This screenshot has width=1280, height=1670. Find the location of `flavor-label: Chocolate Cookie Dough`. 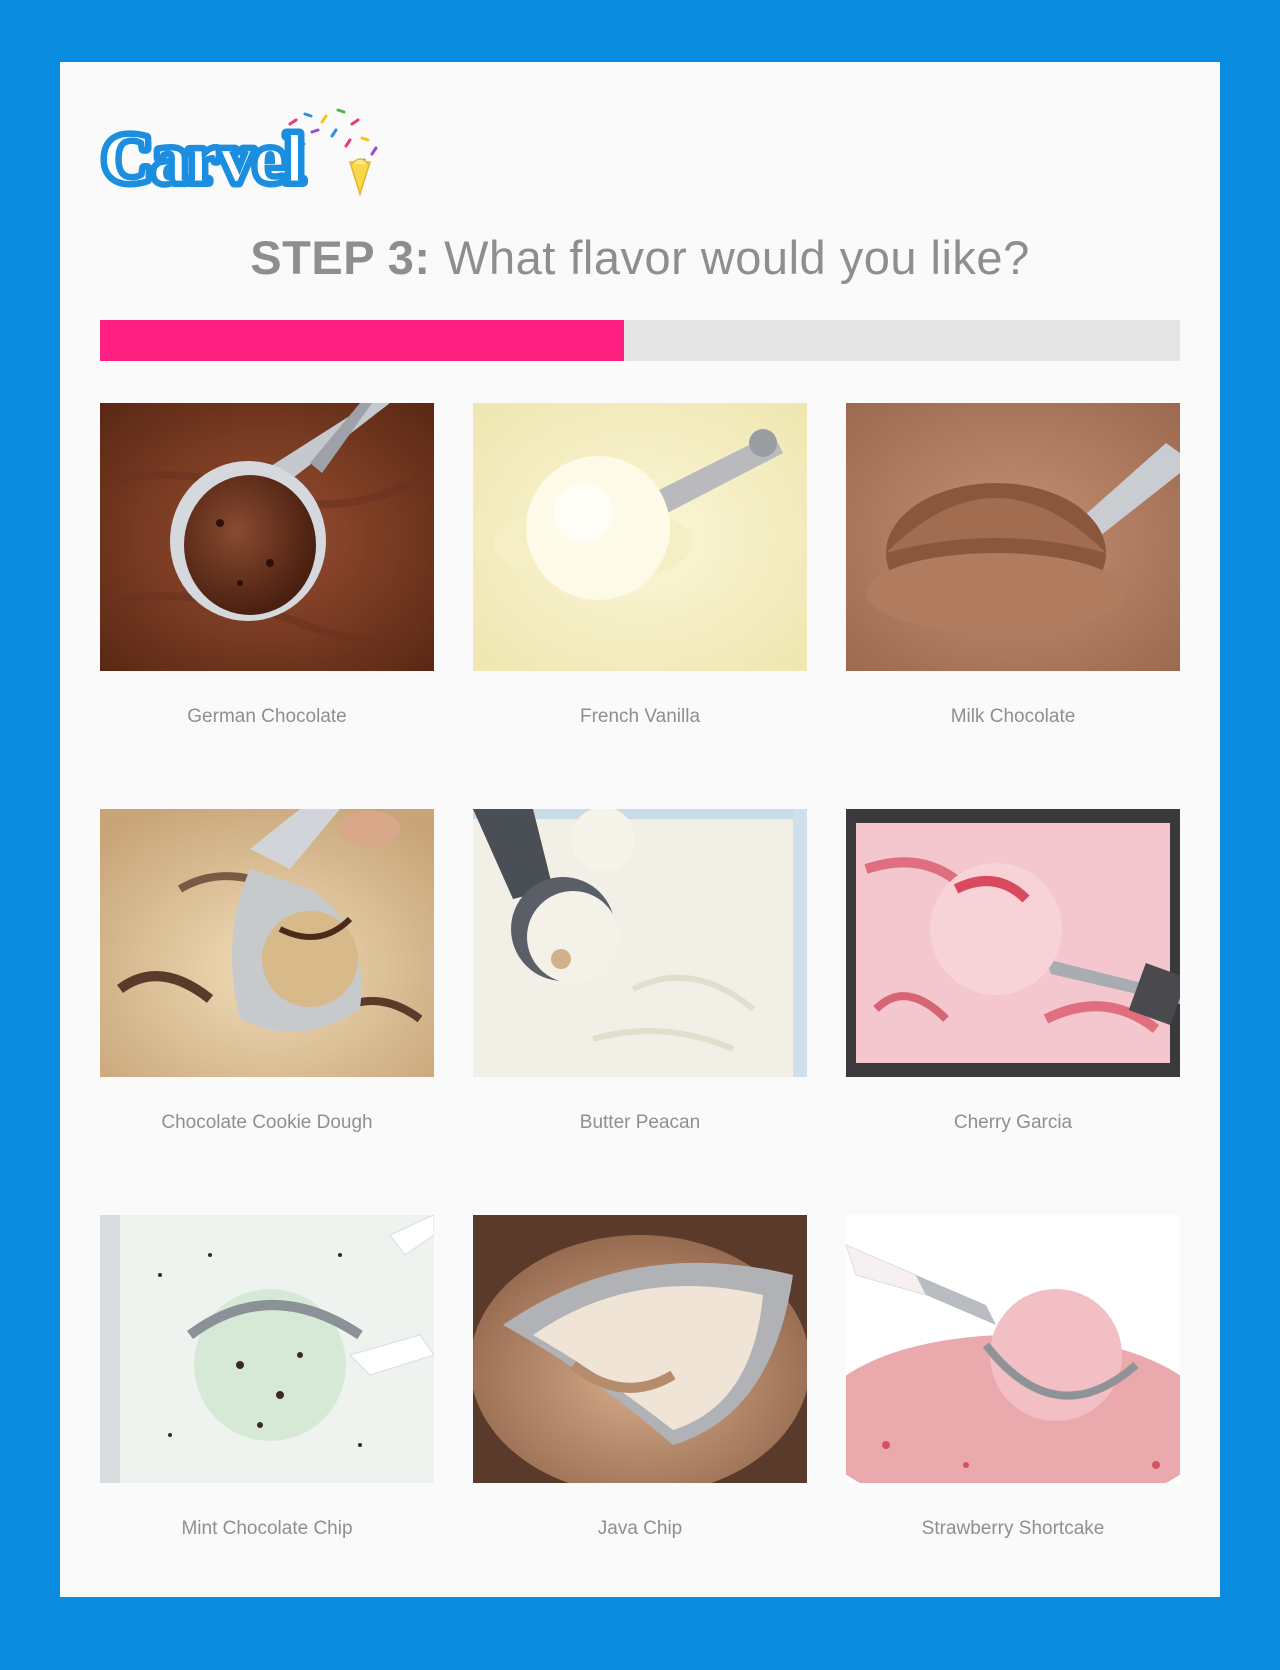

flavor-label: Chocolate Cookie Dough is located at coordinates (267, 1122).